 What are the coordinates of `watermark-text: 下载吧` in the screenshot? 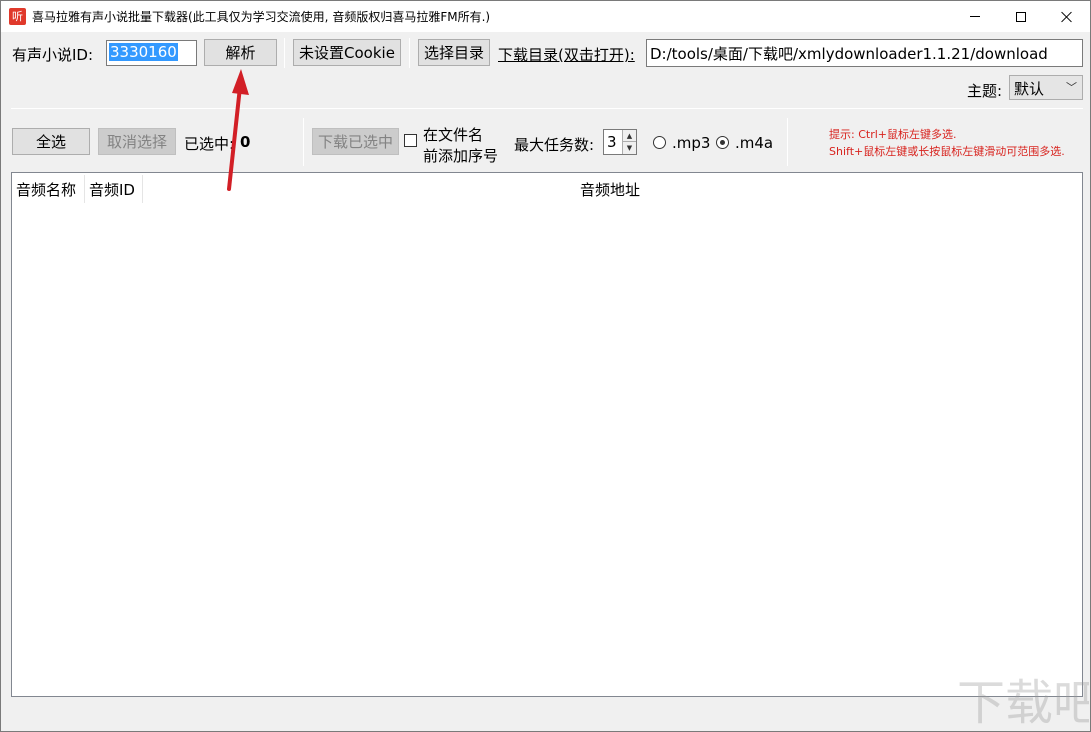 It's located at (1023, 703).